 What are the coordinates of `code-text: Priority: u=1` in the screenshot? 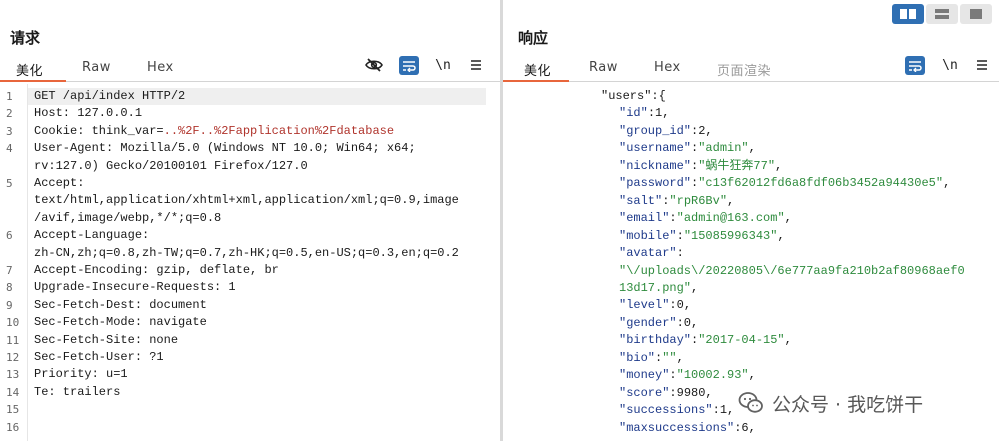 It's located at (81, 374).